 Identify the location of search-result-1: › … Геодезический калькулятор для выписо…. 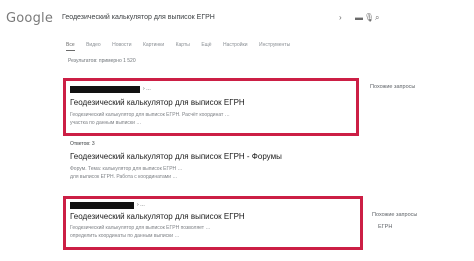
(220, 109).